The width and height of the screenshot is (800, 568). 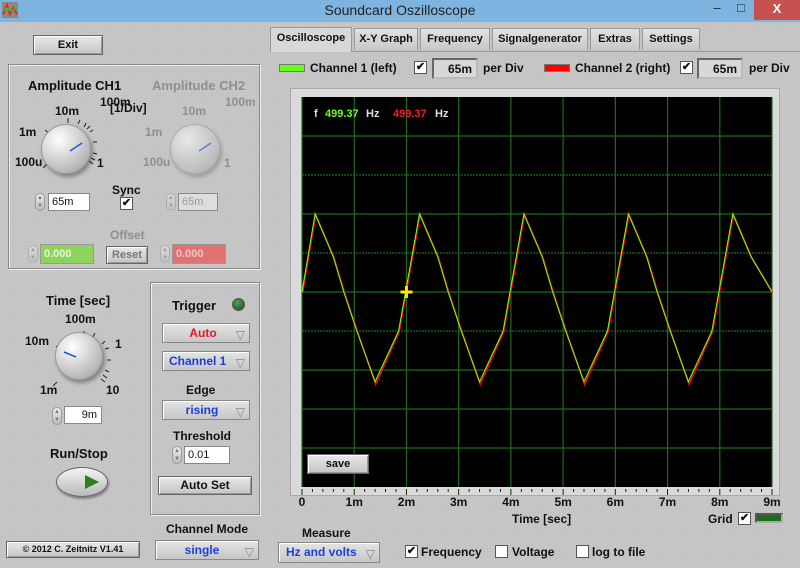 What do you see at coordinates (769, 518) in the screenshot?
I see `grid-color-swatch` at bounding box center [769, 518].